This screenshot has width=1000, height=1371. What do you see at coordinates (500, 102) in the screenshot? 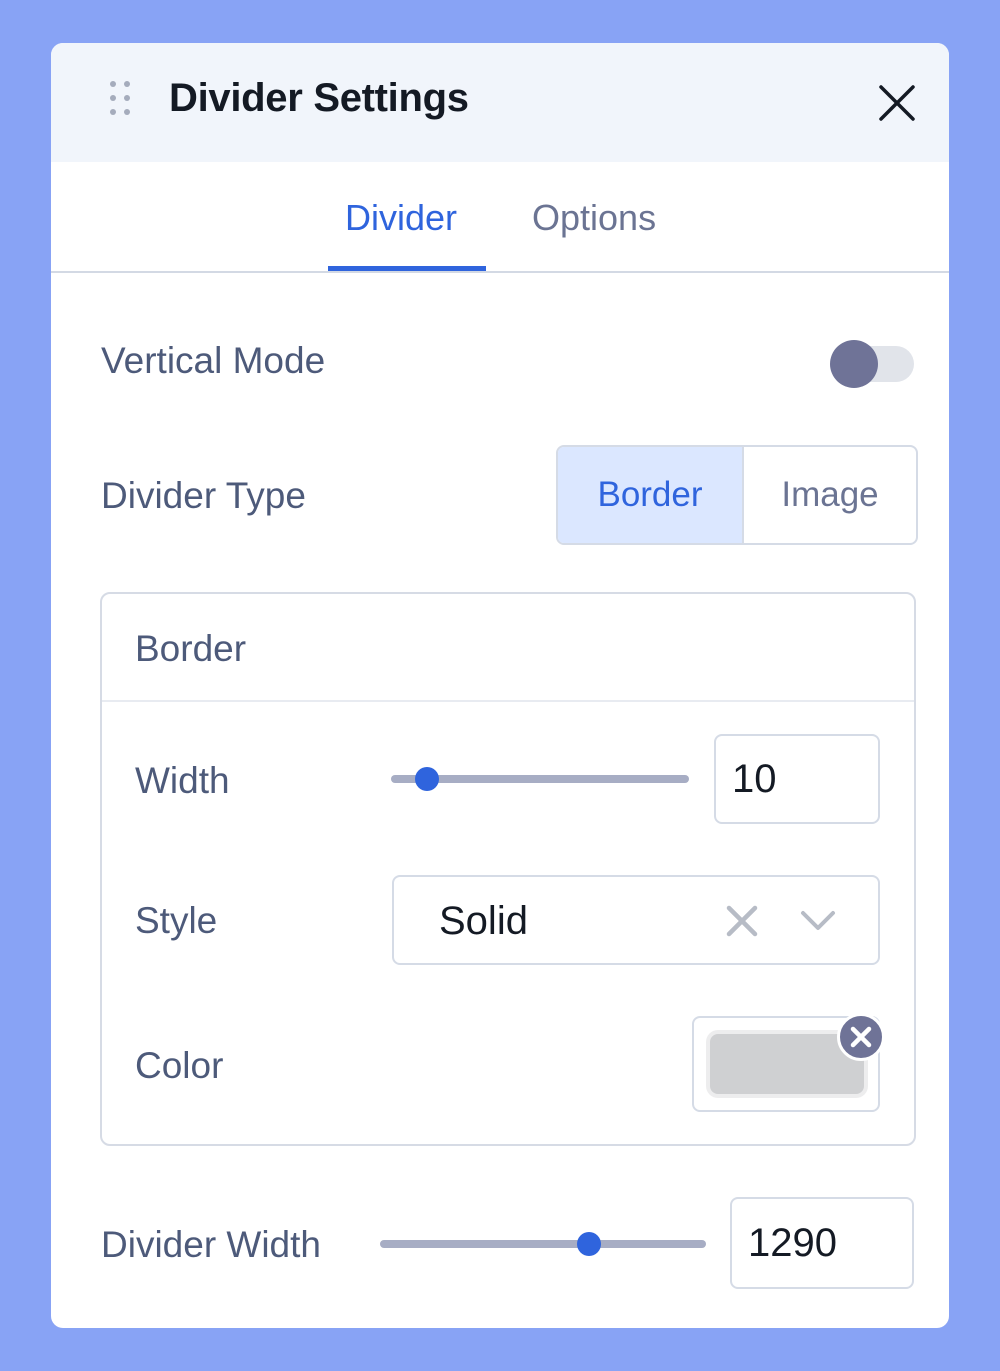
I see `panel-header: Divider Settings` at bounding box center [500, 102].